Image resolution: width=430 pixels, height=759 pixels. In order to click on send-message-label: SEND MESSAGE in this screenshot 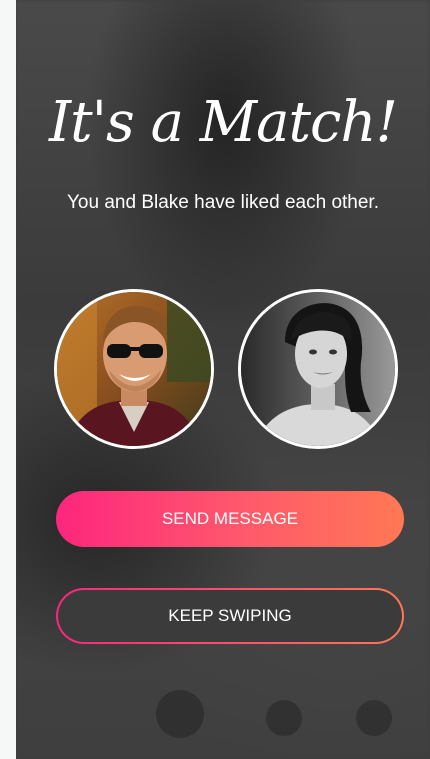, I will do `click(230, 518)`.